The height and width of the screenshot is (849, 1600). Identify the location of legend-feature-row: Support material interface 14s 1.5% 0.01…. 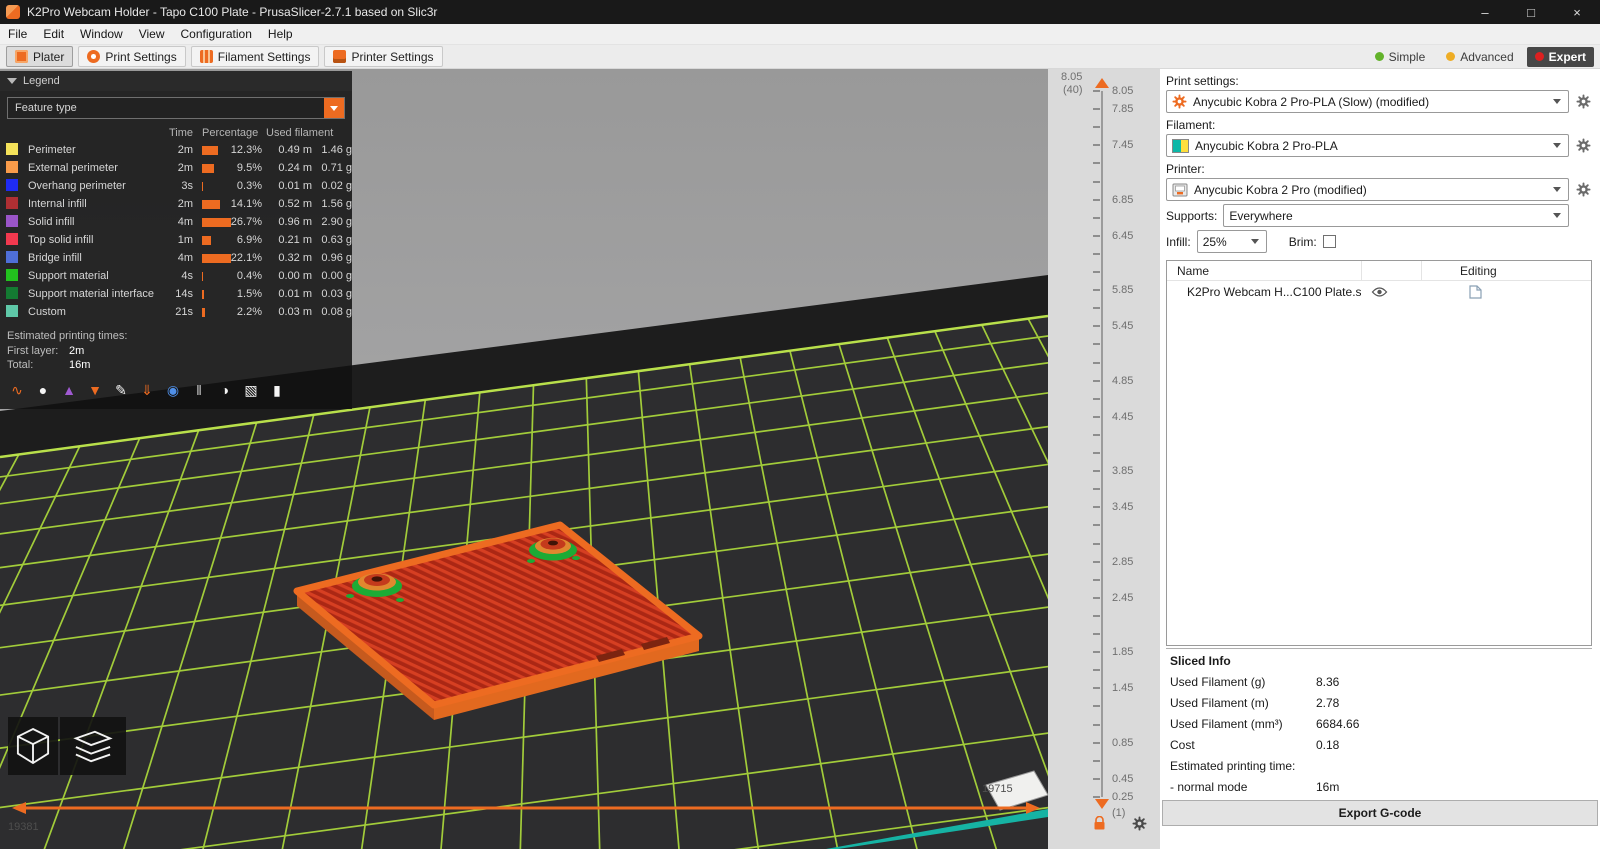
(176, 294).